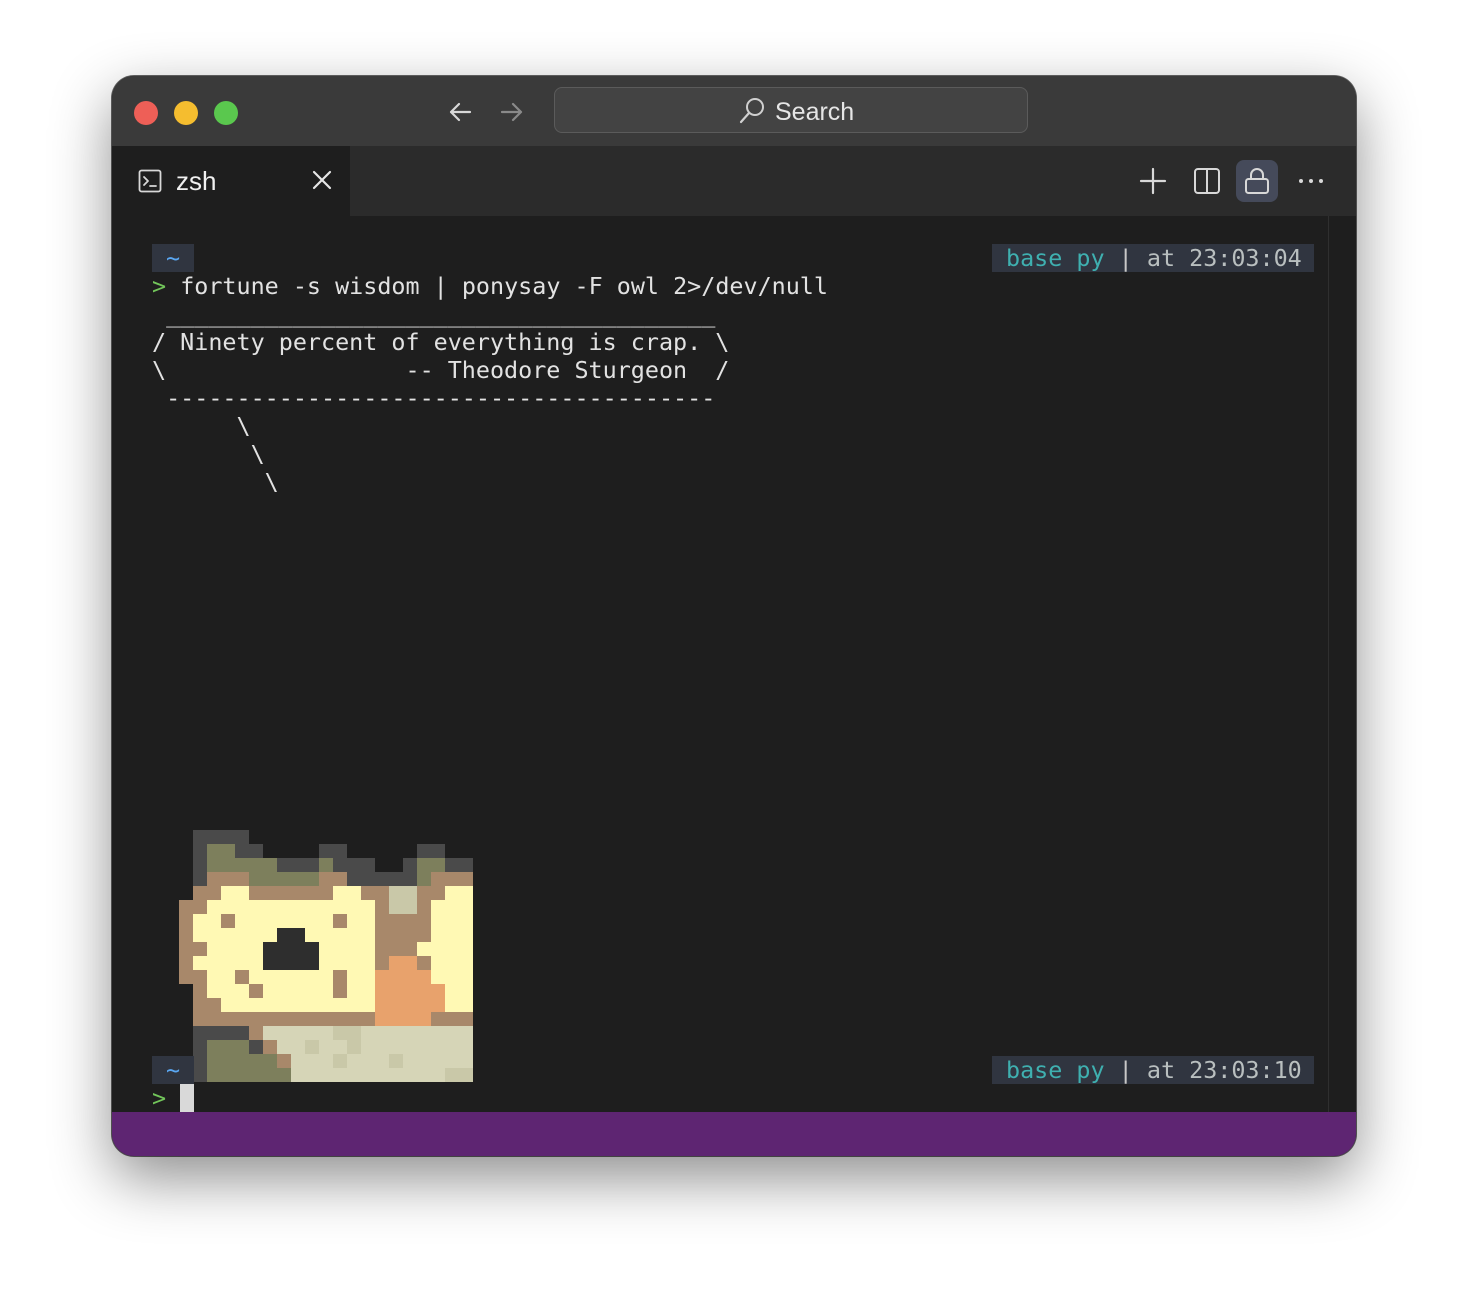 The width and height of the screenshot is (1468, 1304). I want to click on title-bar: Search, so click(734, 111).